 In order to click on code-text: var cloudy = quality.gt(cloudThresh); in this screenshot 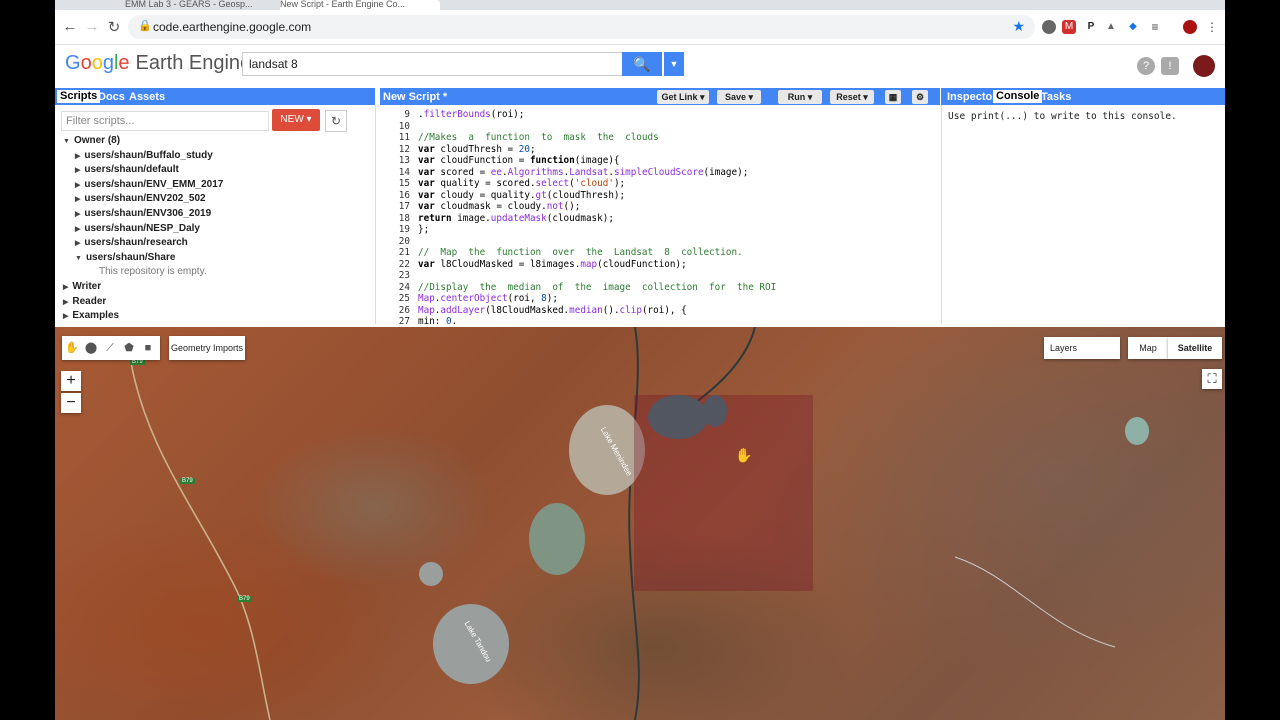, I will do `click(522, 195)`.